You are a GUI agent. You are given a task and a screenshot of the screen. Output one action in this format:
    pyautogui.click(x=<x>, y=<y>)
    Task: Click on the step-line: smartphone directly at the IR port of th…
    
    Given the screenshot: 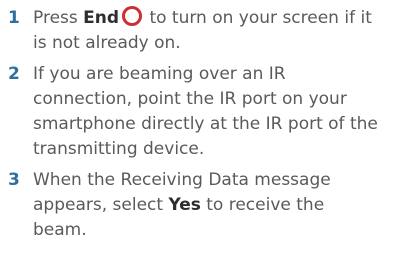 What is the action you would take?
    pyautogui.click(x=205, y=124)
    